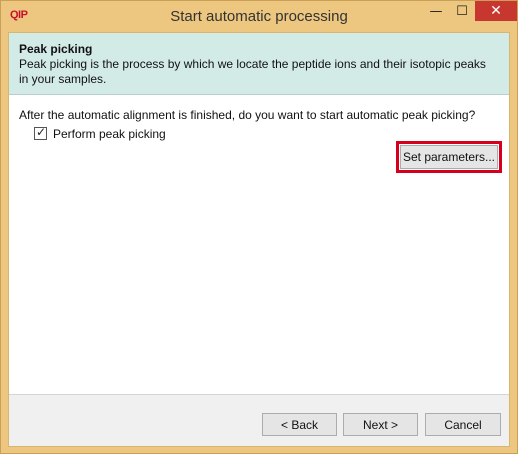 This screenshot has width=518, height=454. I want to click on step-title: Peak picking, so click(56, 49).